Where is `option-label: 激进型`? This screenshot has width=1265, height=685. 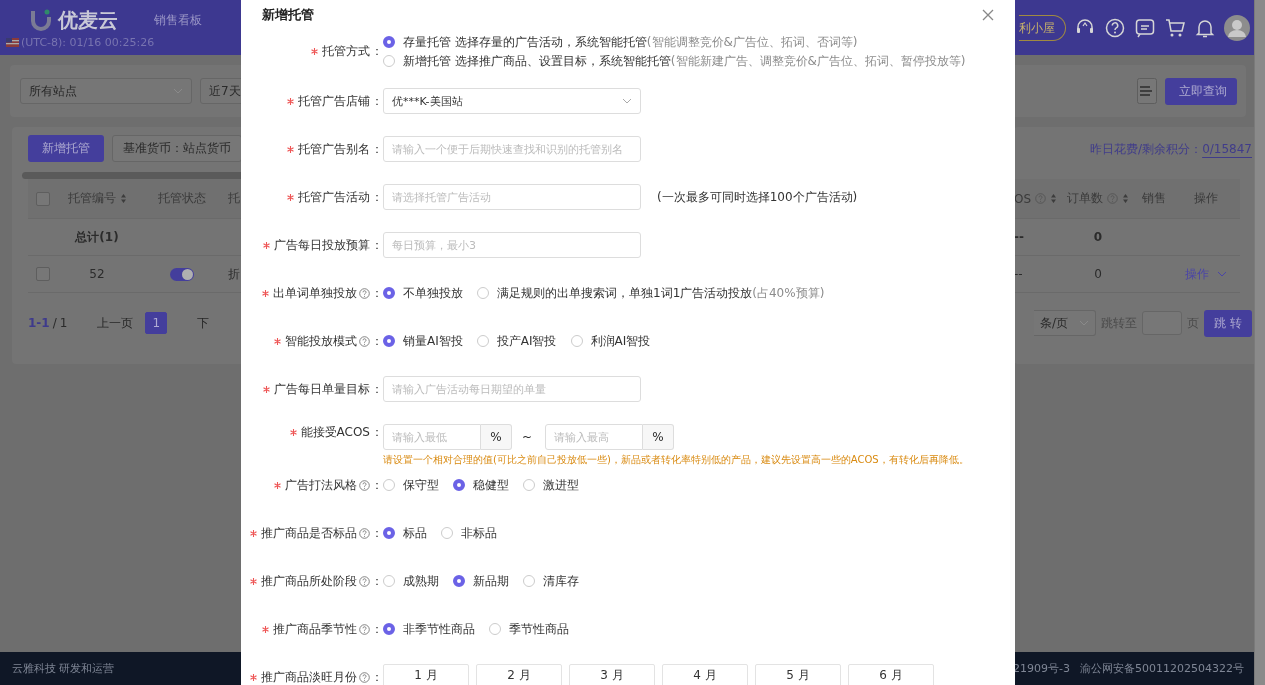
option-label: 激进型 is located at coordinates (561, 485).